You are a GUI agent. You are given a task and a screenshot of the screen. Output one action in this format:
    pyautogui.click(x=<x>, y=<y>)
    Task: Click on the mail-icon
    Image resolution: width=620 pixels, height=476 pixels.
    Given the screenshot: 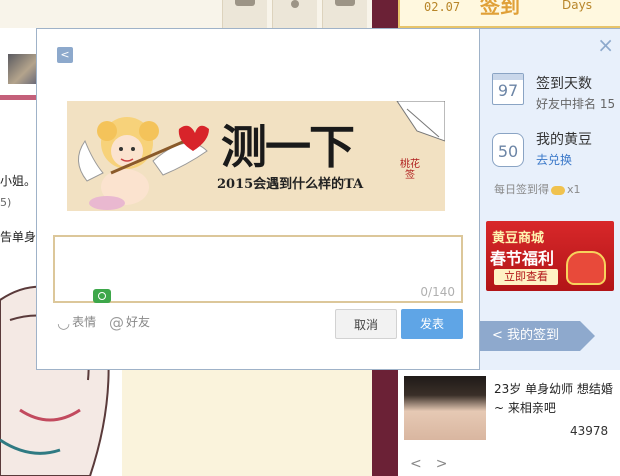 What is the action you would take?
    pyautogui.click(x=245, y=3)
    